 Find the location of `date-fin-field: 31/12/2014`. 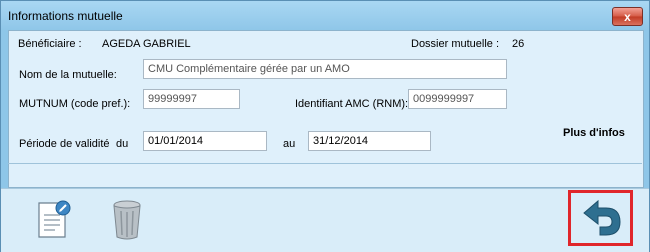

date-fin-field: 31/12/2014 is located at coordinates (369, 141).